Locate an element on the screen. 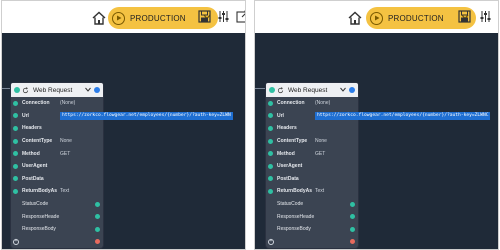 The width and height of the screenshot is (500, 250). refresh-icon is located at coordinates (280, 89).